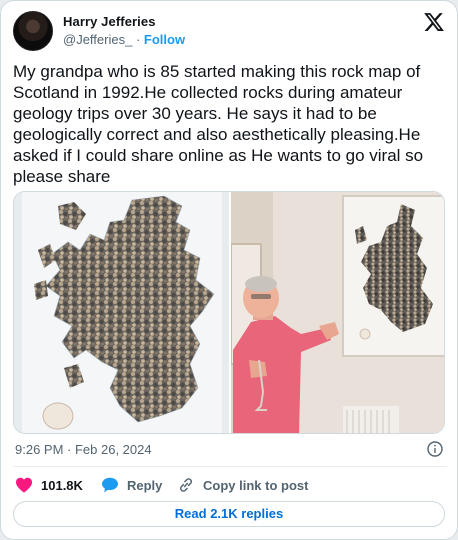  What do you see at coordinates (164, 39) in the screenshot?
I see `follow-button: Follow` at bounding box center [164, 39].